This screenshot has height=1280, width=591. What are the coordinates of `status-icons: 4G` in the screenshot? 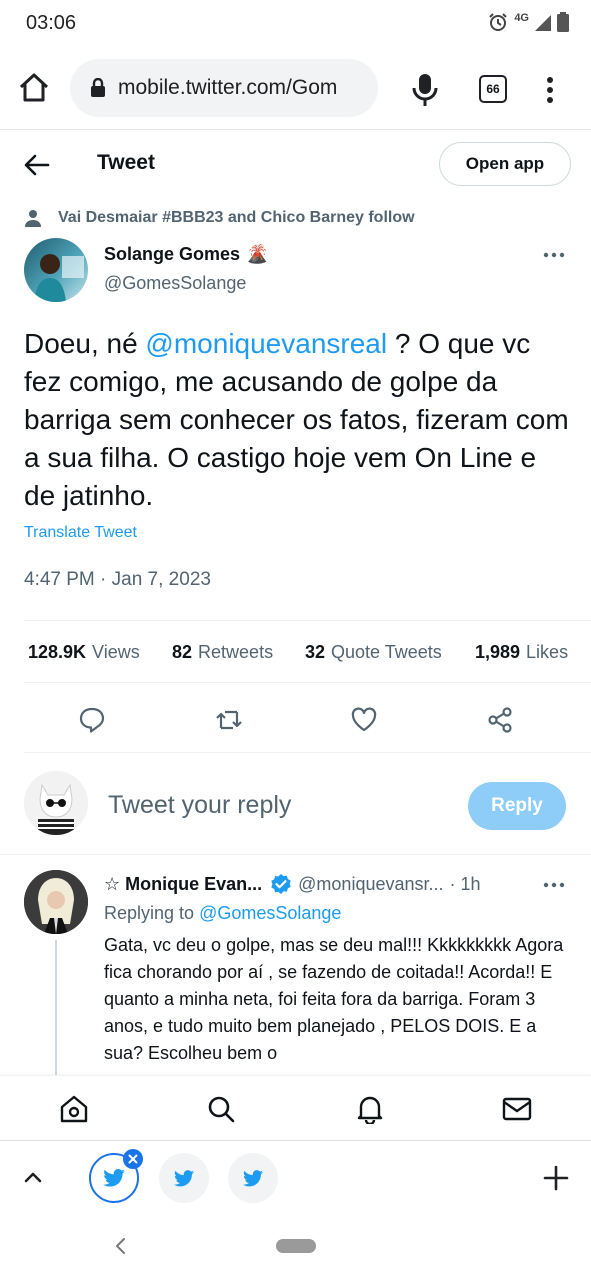 It's located at (528, 22).